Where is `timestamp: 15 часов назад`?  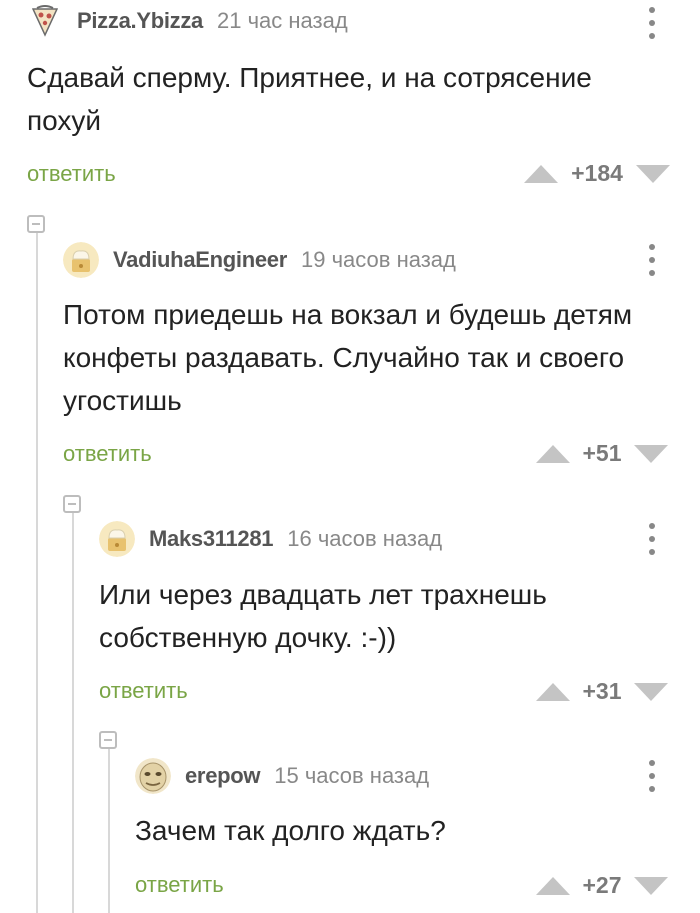
timestamp: 15 часов назад is located at coordinates (351, 776).